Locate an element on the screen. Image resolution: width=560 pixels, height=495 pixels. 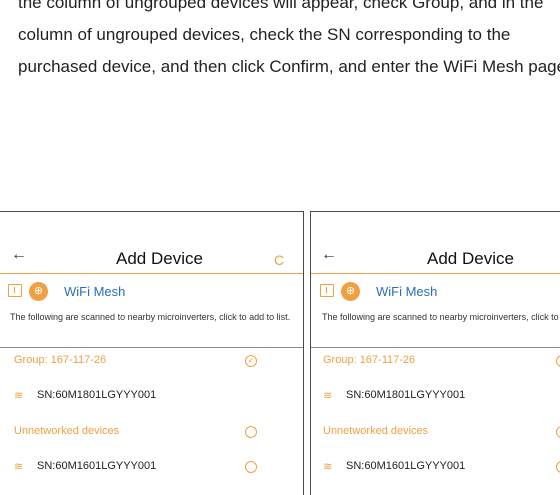
nav-bar: ← Add Device is located at coordinates (435, 243).